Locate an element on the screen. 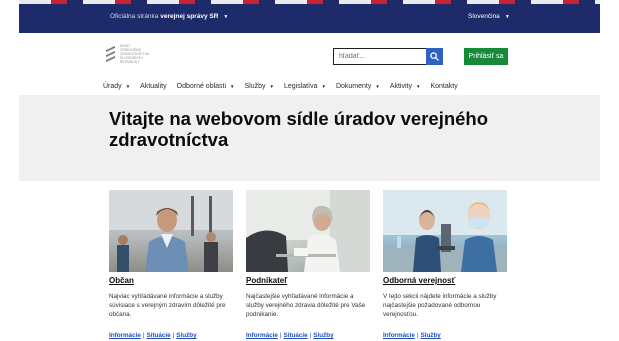 Image resolution: width=619 pixels, height=341 pixels. official-site-prefix: Oficiálna stránka is located at coordinates (135, 16).